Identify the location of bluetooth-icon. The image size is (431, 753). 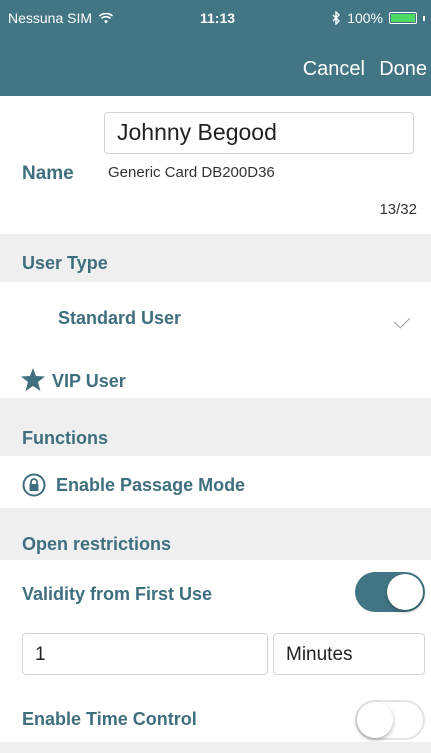
(336, 18).